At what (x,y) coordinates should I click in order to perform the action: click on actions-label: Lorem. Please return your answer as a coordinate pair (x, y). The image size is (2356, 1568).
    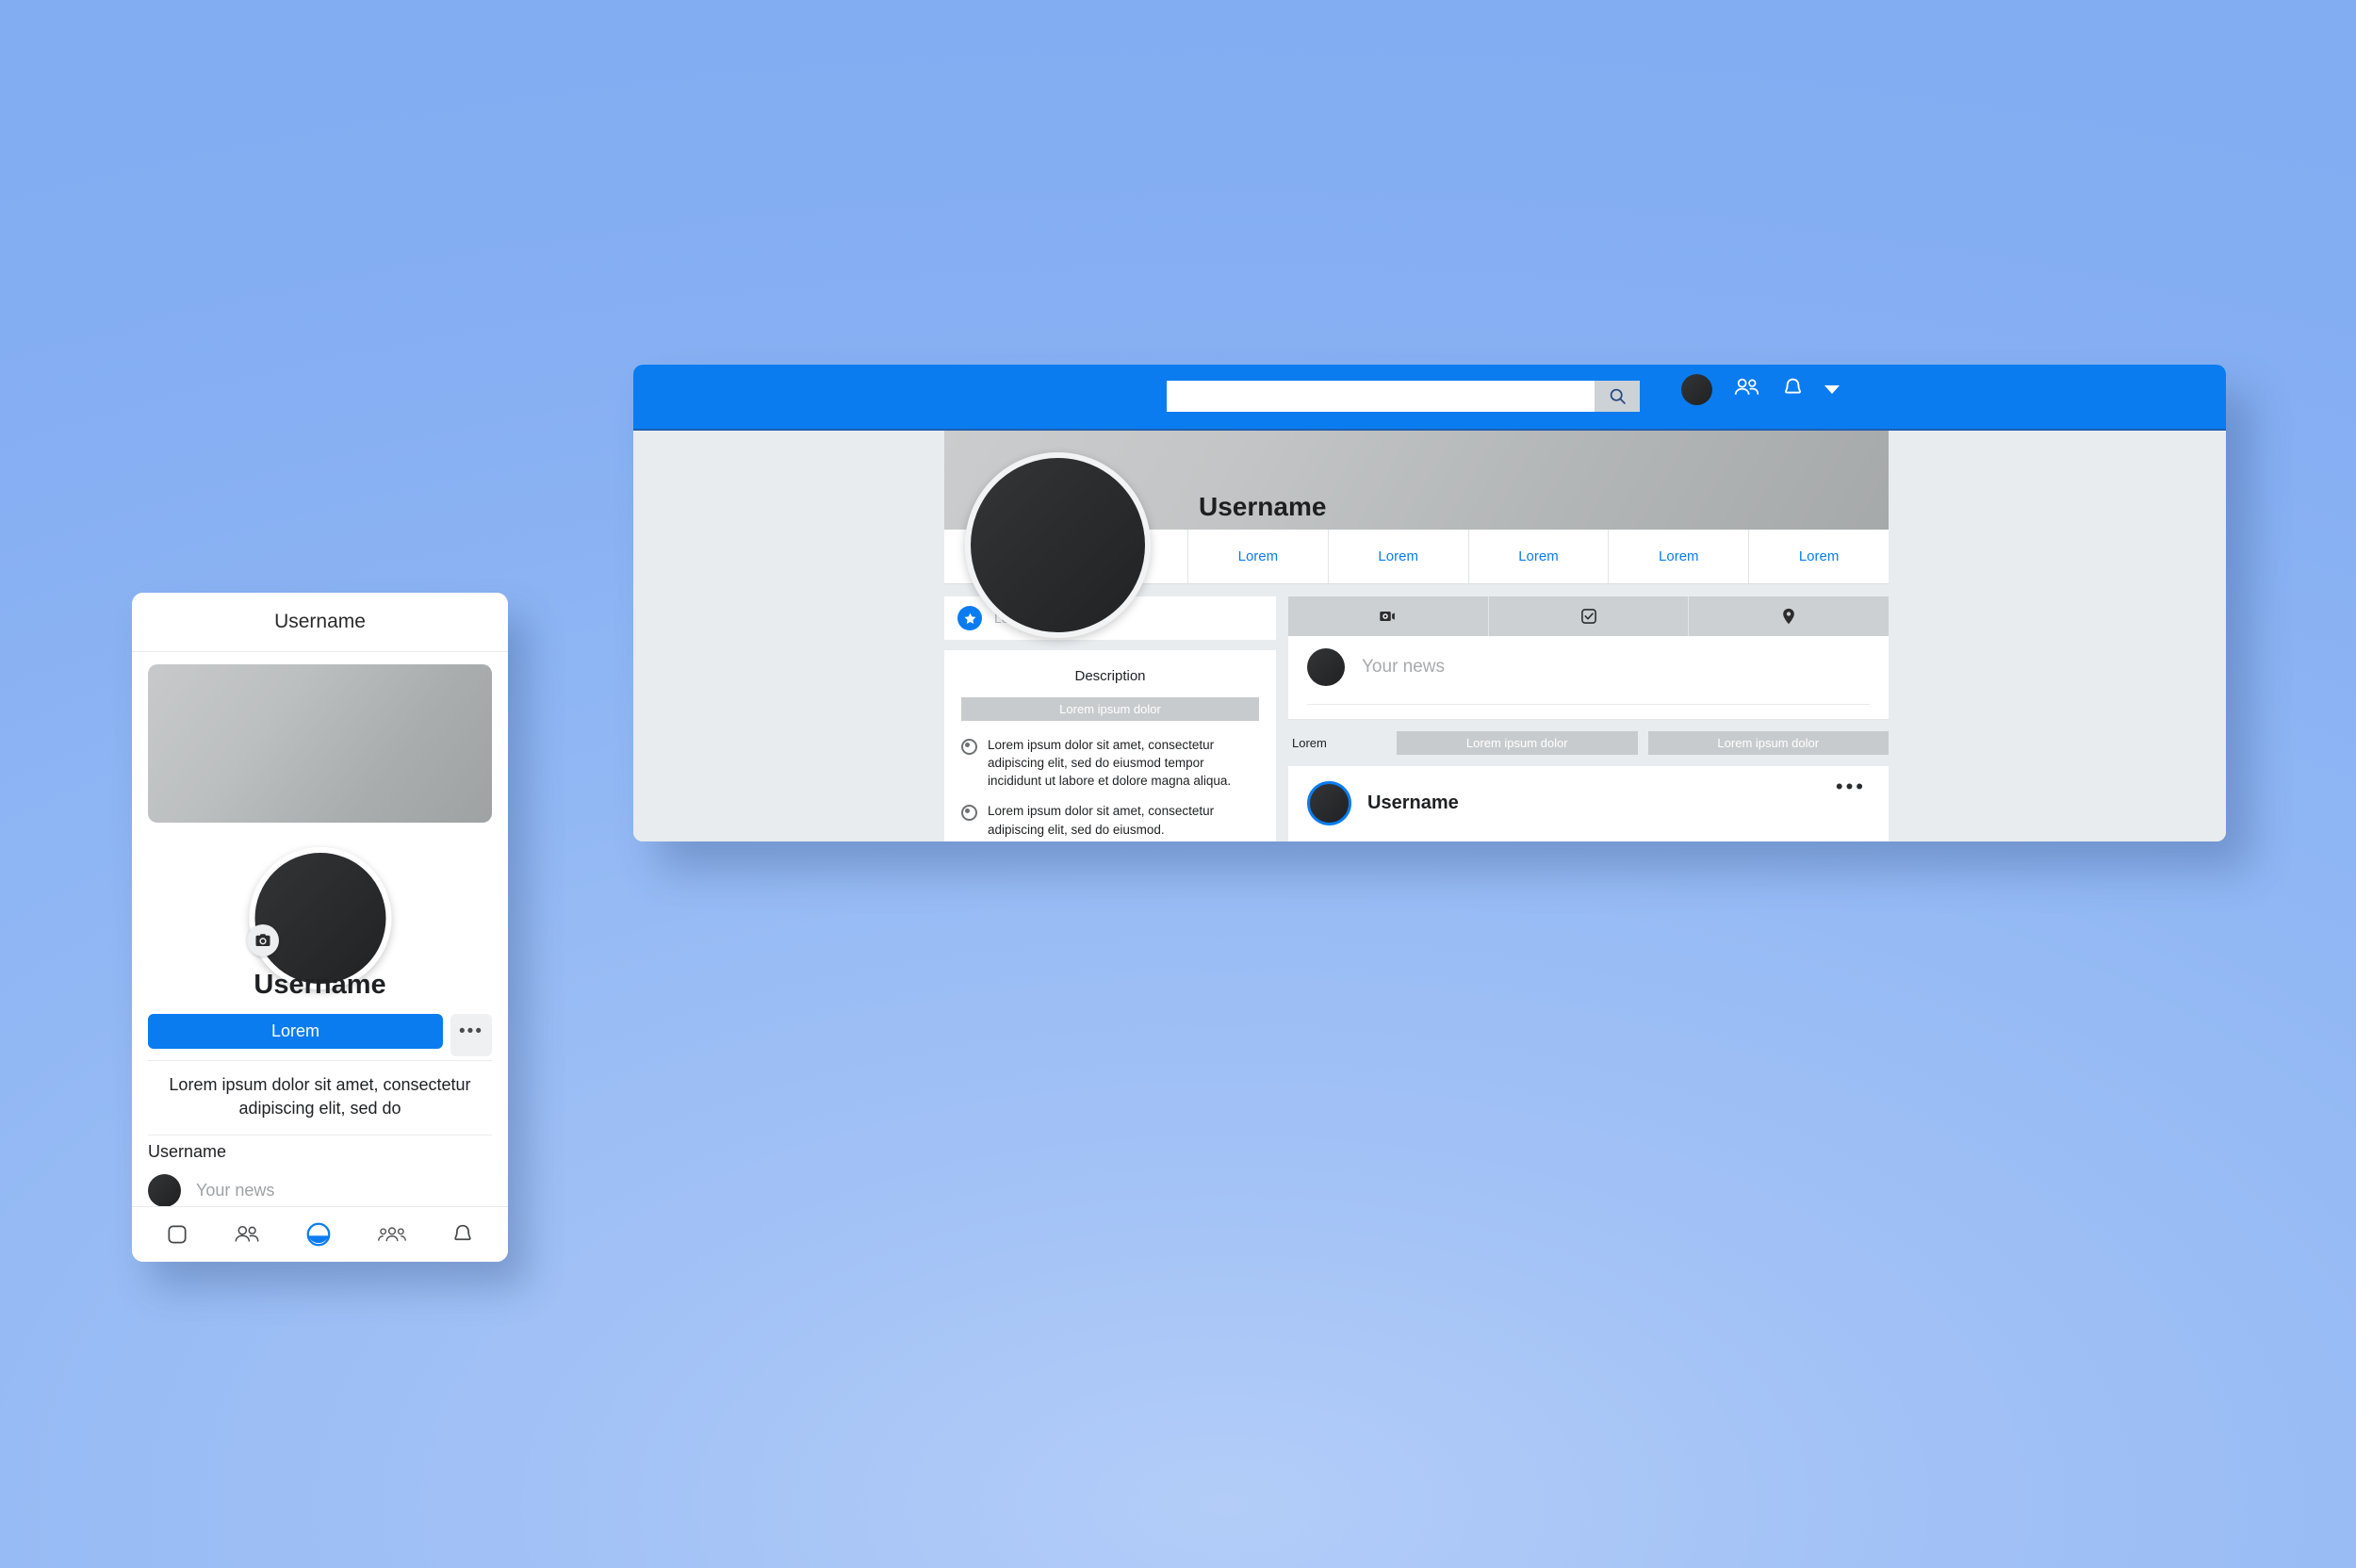
    Looking at the image, I should click on (1309, 743).